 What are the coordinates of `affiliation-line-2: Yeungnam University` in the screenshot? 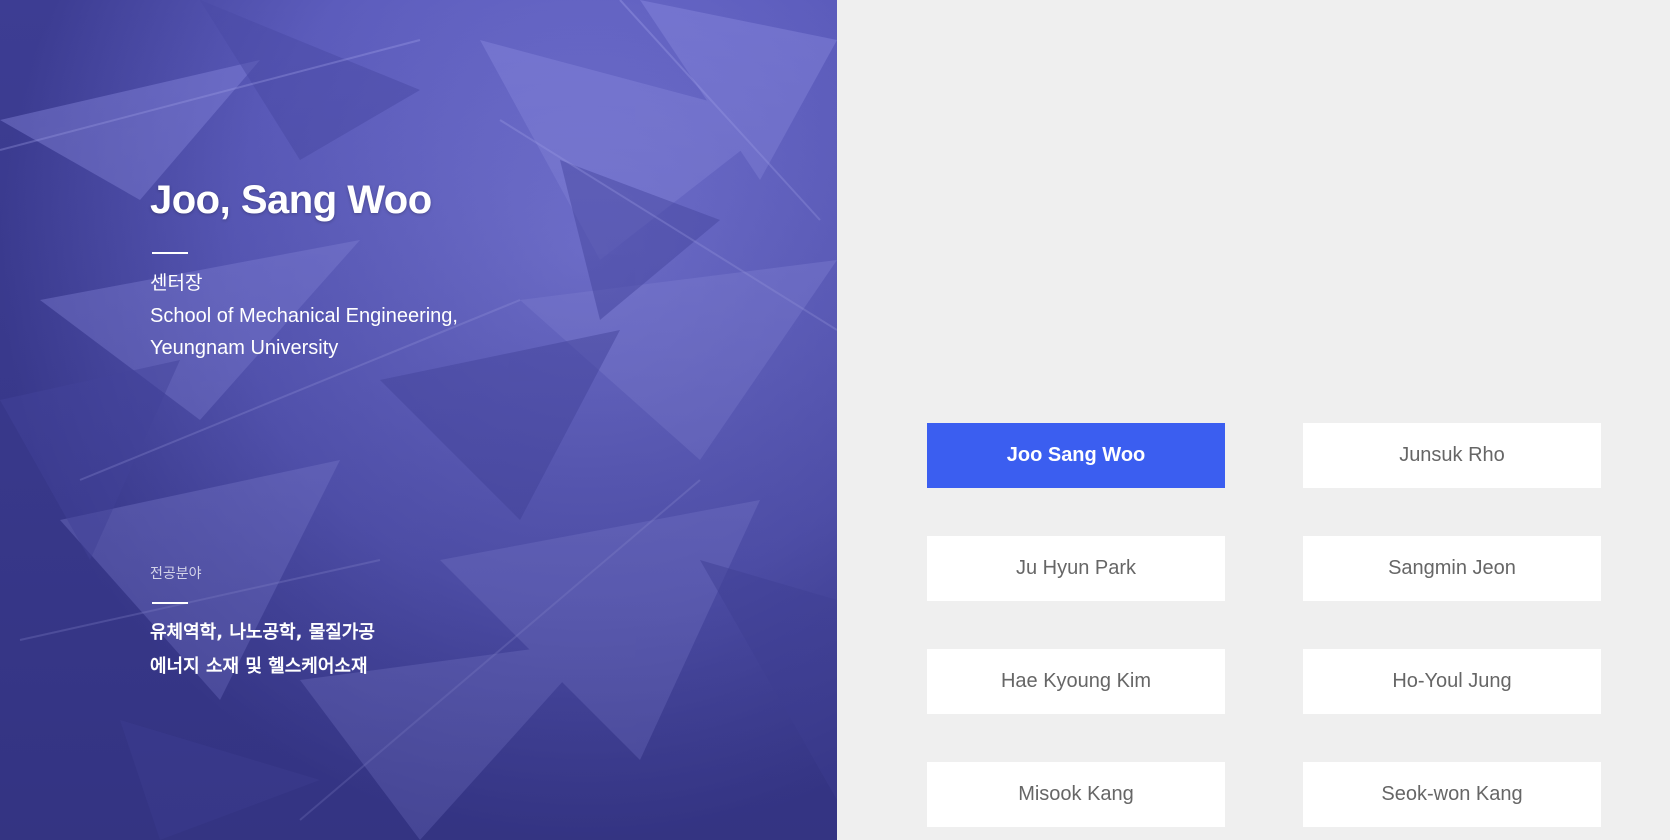 It's located at (244, 348).